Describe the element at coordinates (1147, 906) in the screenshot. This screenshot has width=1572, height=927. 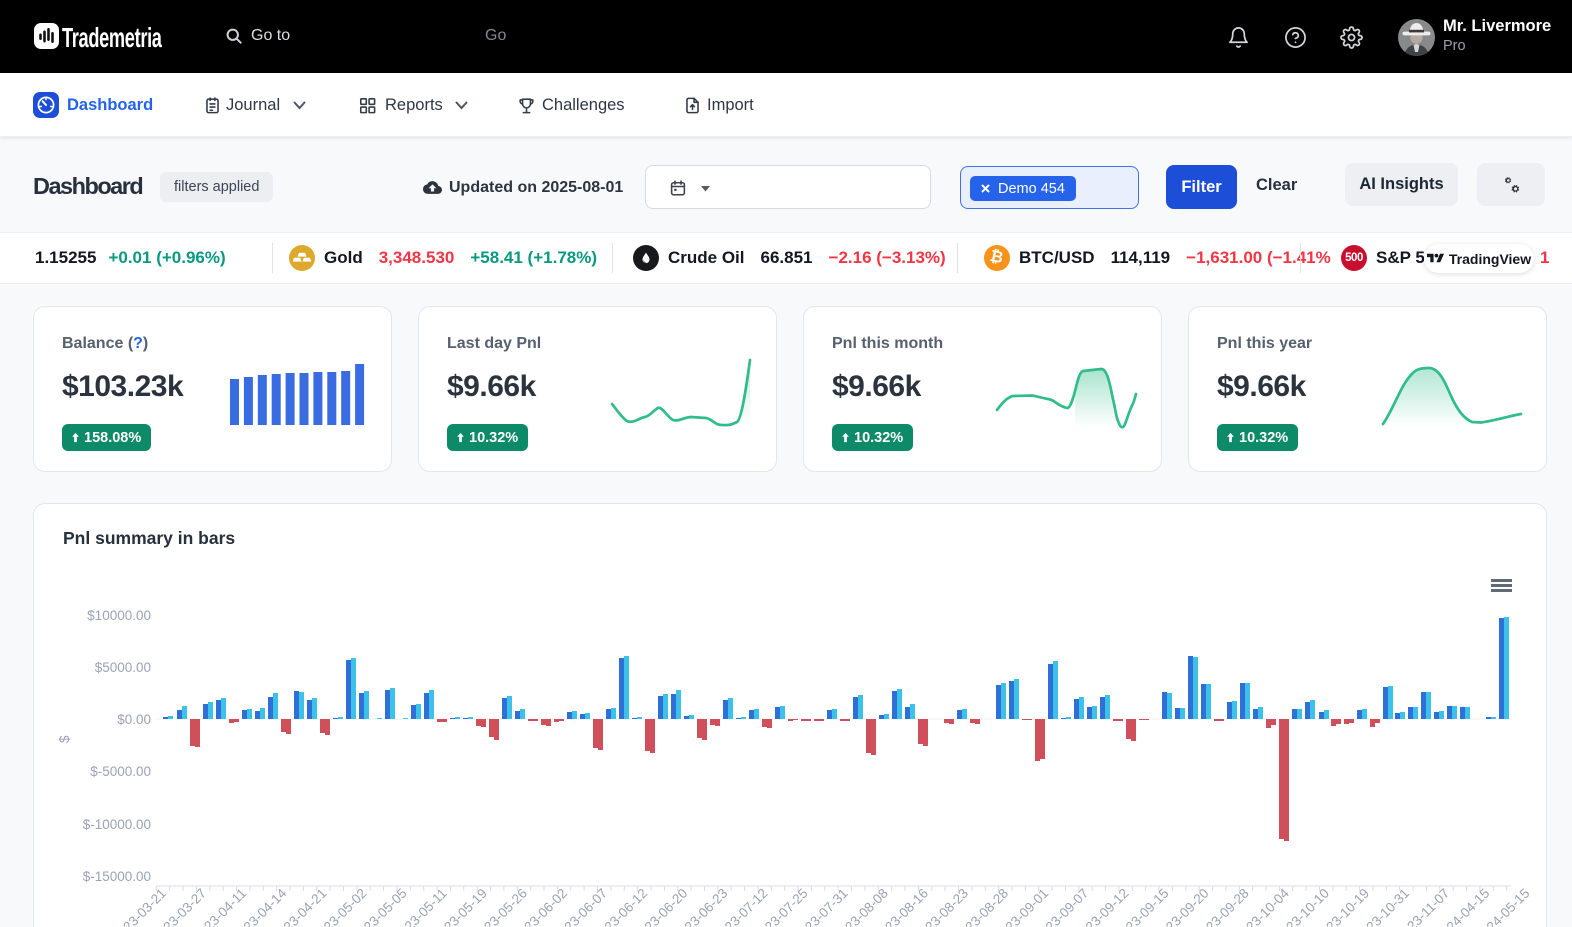
I see `svg-text: 23-09-15` at that location.